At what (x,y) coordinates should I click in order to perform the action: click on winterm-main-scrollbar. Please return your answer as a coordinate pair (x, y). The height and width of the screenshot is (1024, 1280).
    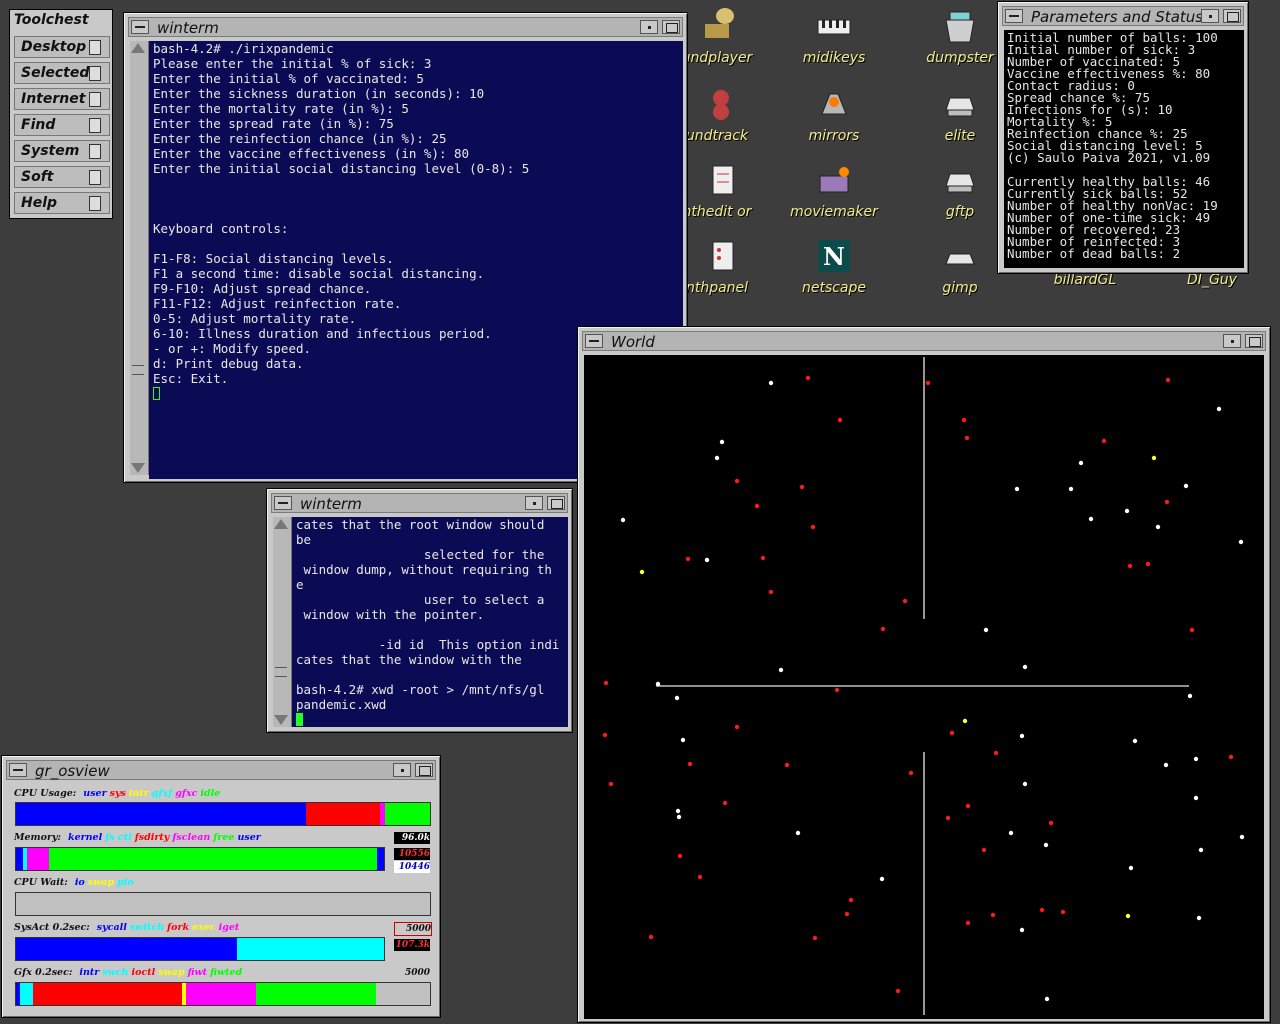
    Looking at the image, I should click on (139, 258).